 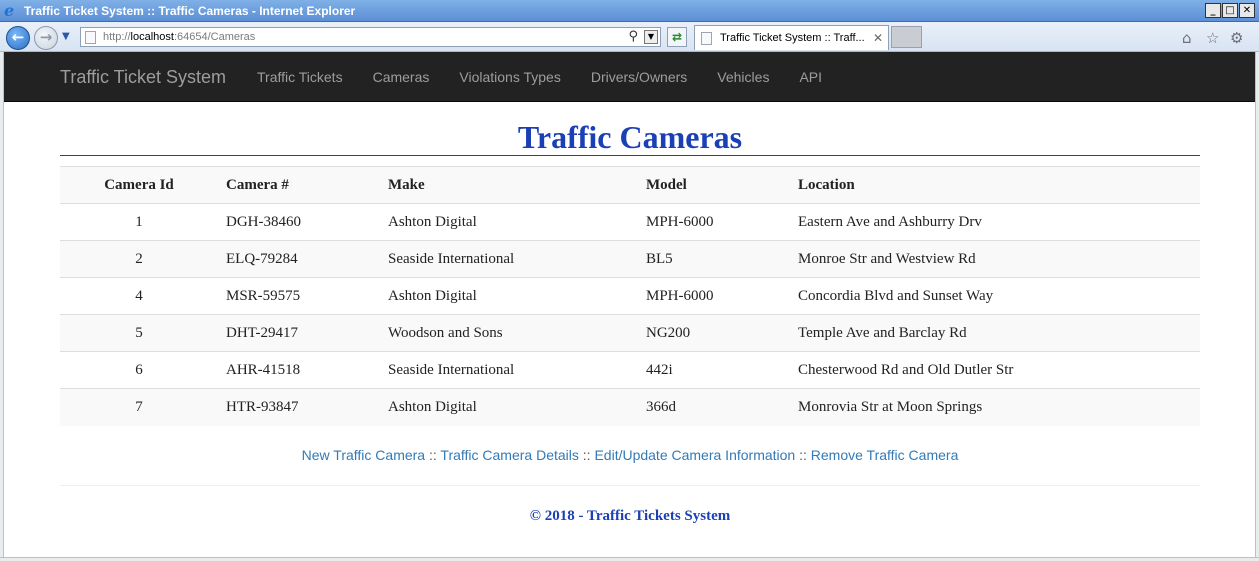 I want to click on table-cell: DHT-29417, so click(x=299, y=333).